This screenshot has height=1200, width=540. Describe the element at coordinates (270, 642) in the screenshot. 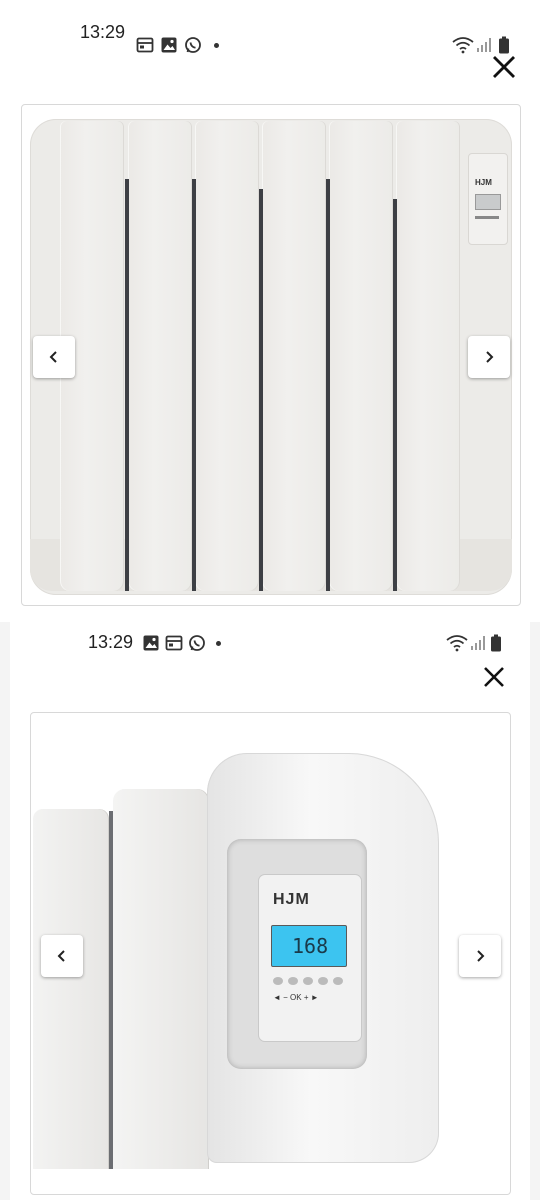

I see `status-bar-2: 13:29` at that location.